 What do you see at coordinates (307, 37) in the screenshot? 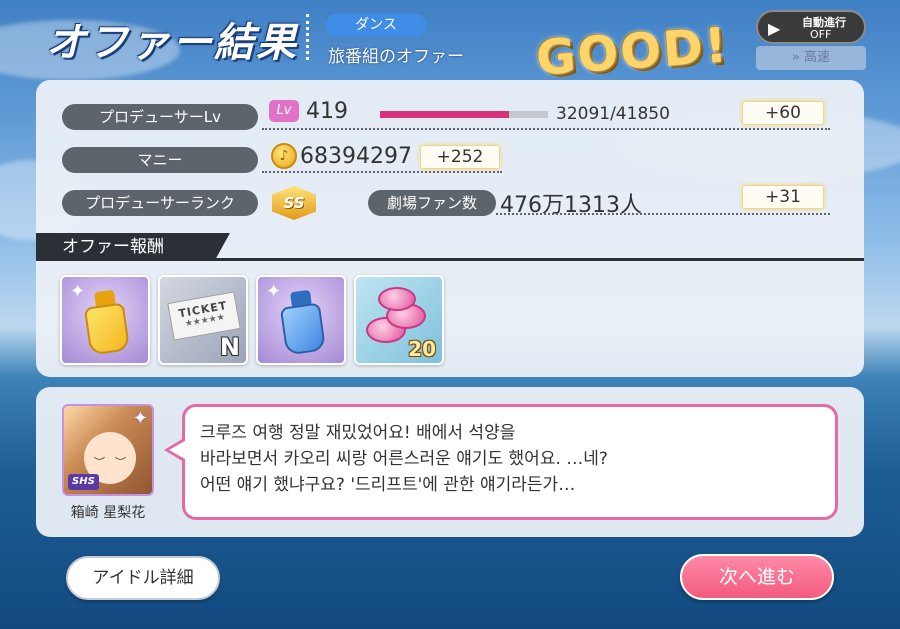
I see `header-divider` at bounding box center [307, 37].